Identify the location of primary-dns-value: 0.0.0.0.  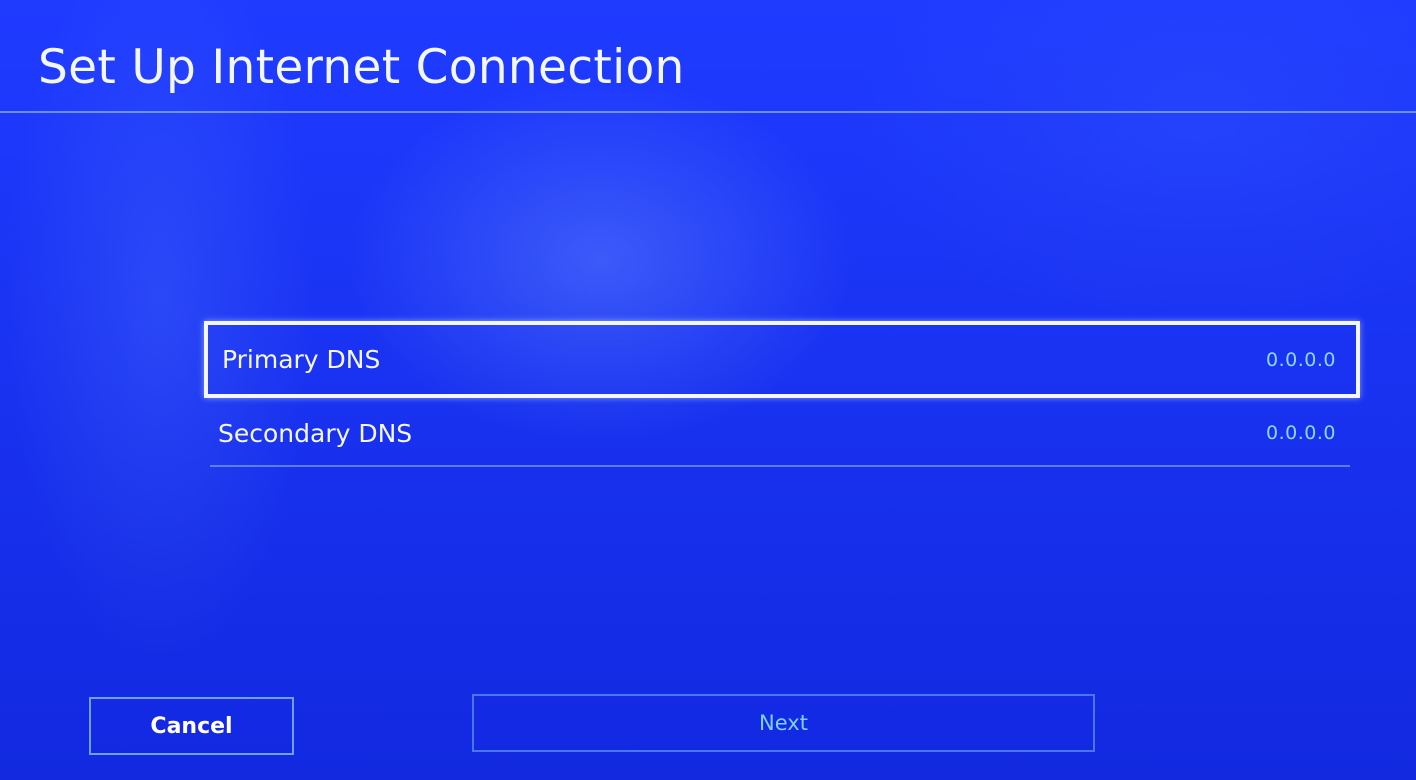
(1301, 359).